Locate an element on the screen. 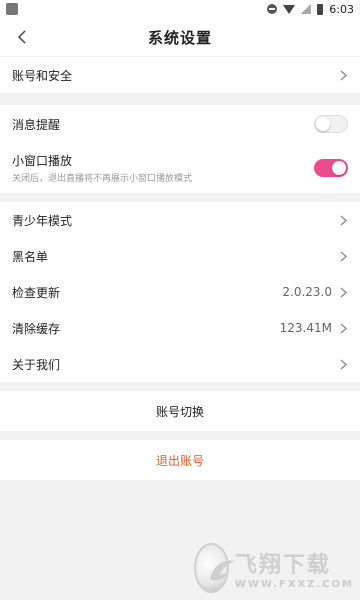 This screenshot has width=360, height=600. app-header: 系统设置 is located at coordinates (180, 37).